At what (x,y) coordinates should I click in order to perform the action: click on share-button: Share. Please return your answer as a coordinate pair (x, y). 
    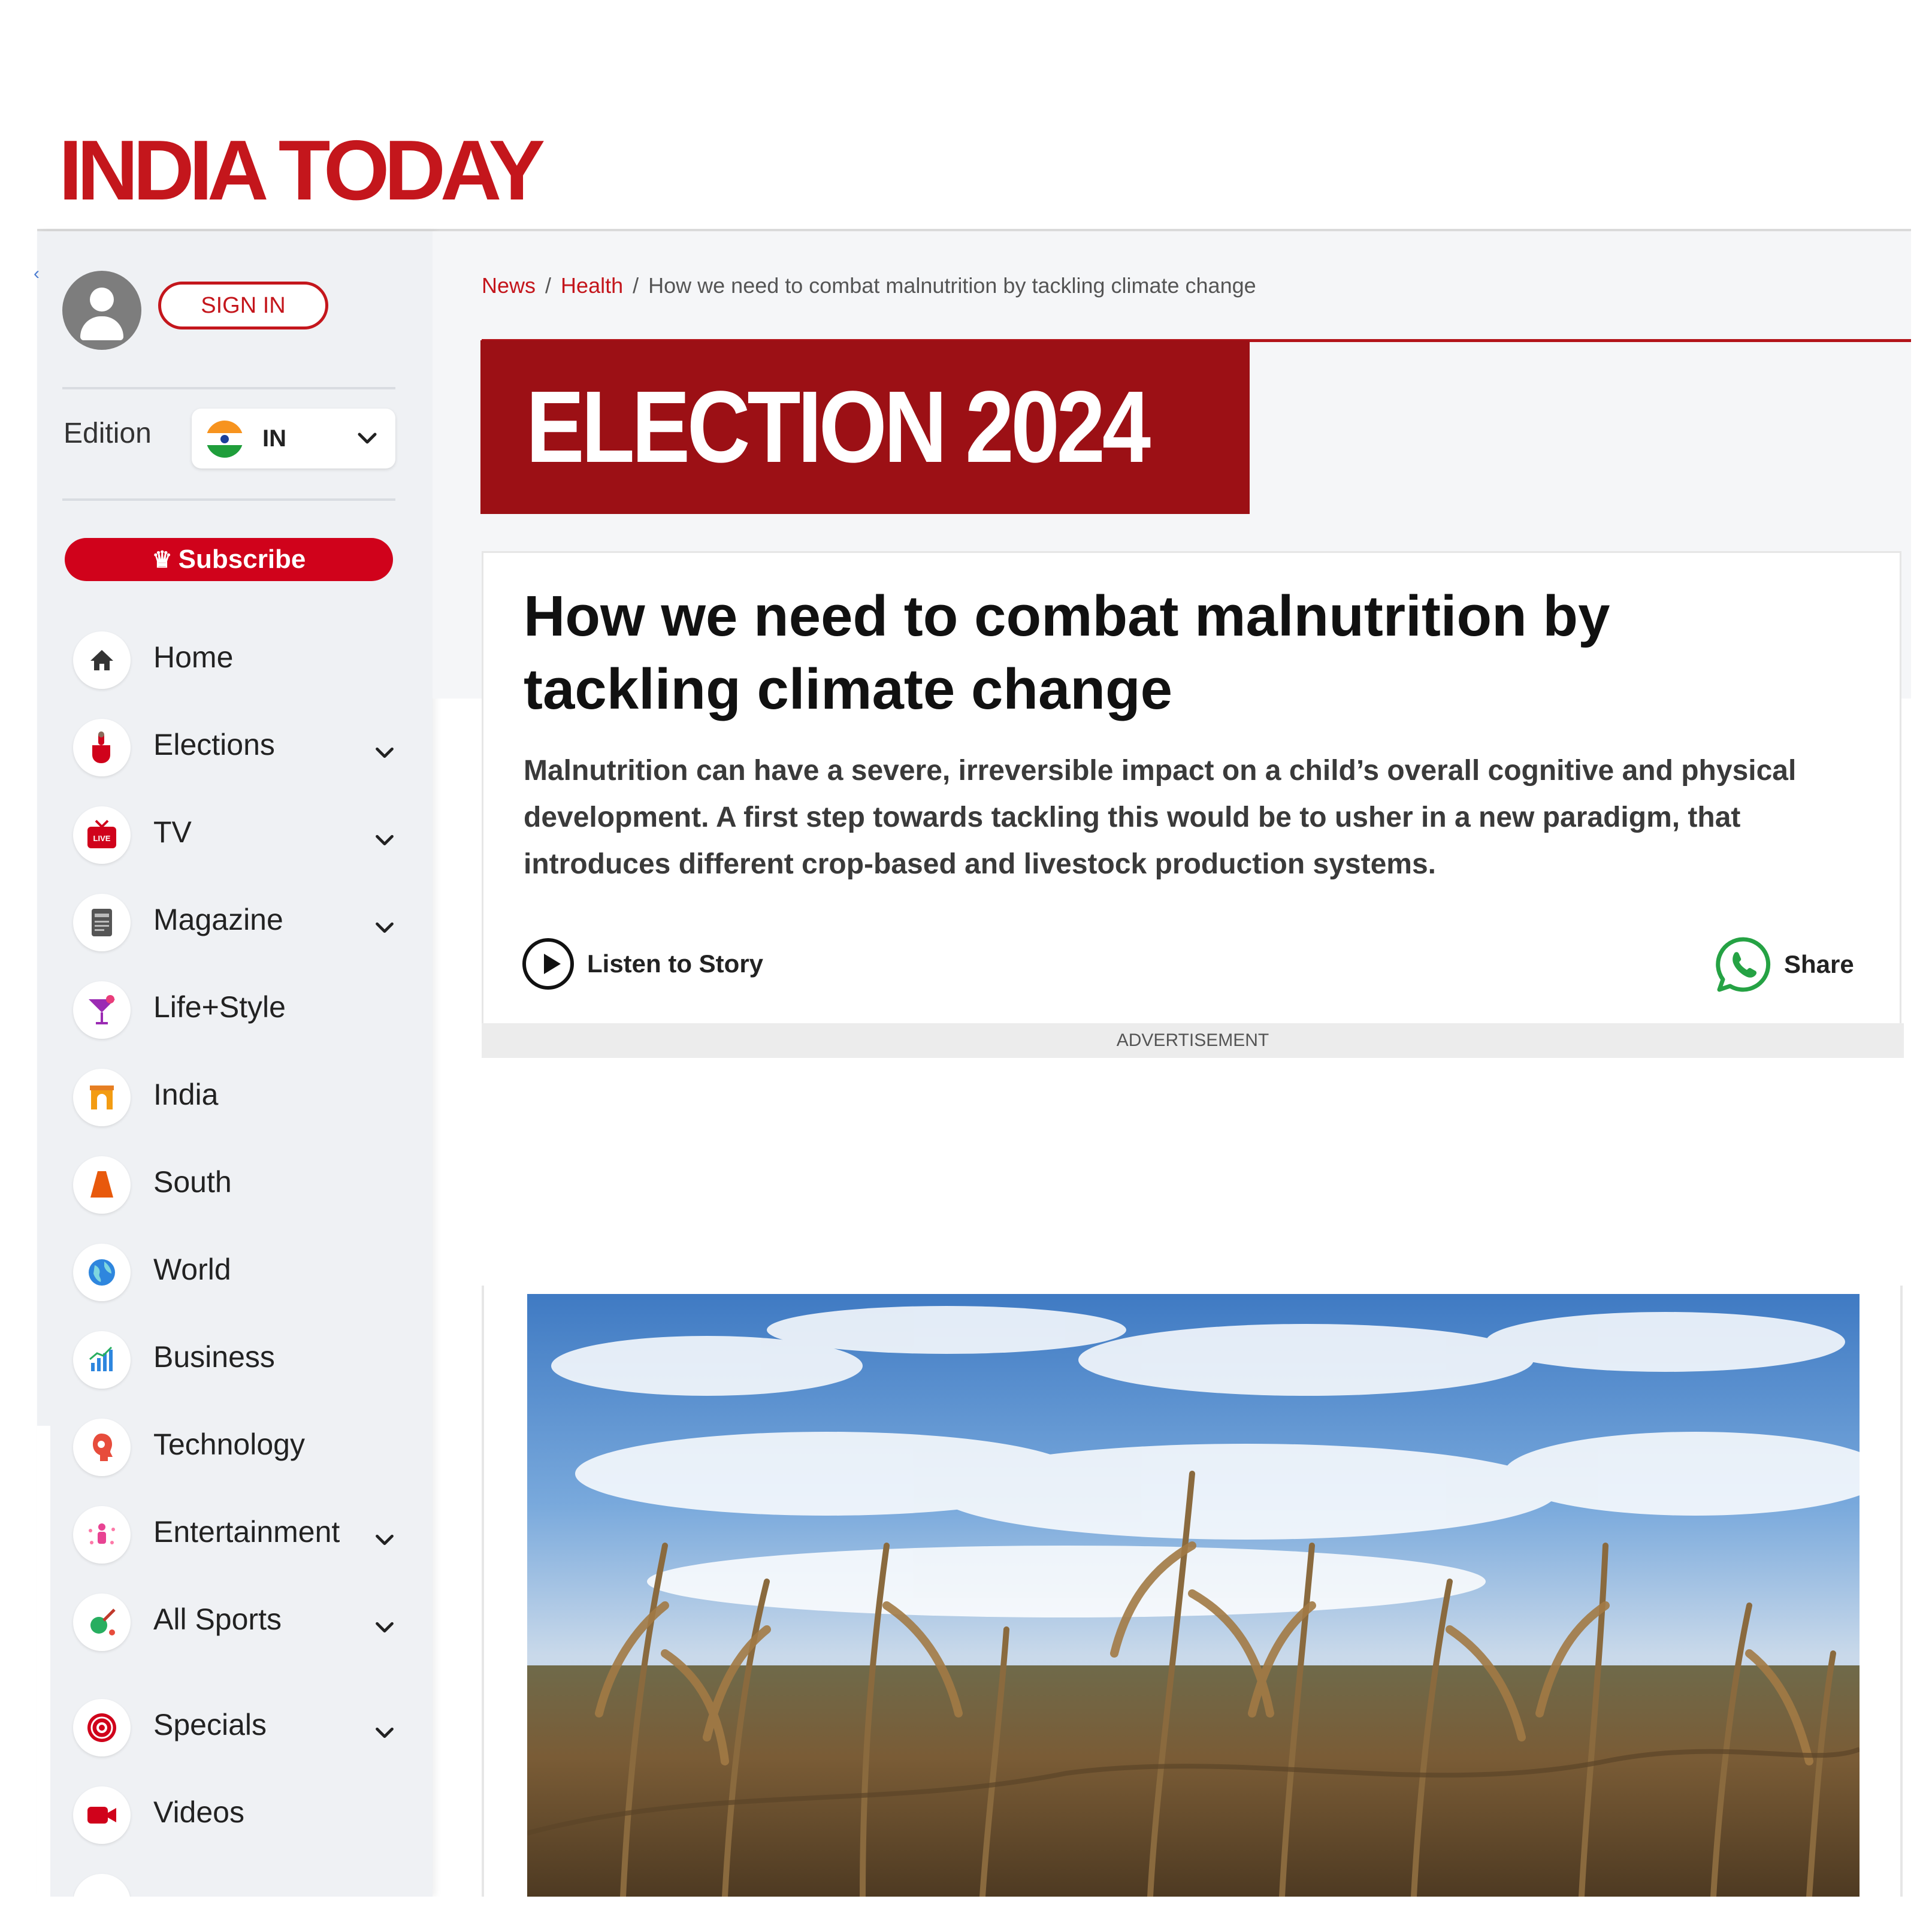
    Looking at the image, I should click on (1783, 965).